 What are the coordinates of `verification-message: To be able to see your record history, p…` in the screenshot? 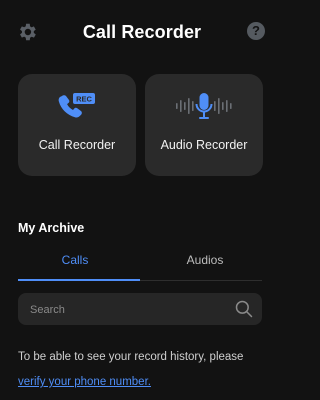 It's located at (131, 357).